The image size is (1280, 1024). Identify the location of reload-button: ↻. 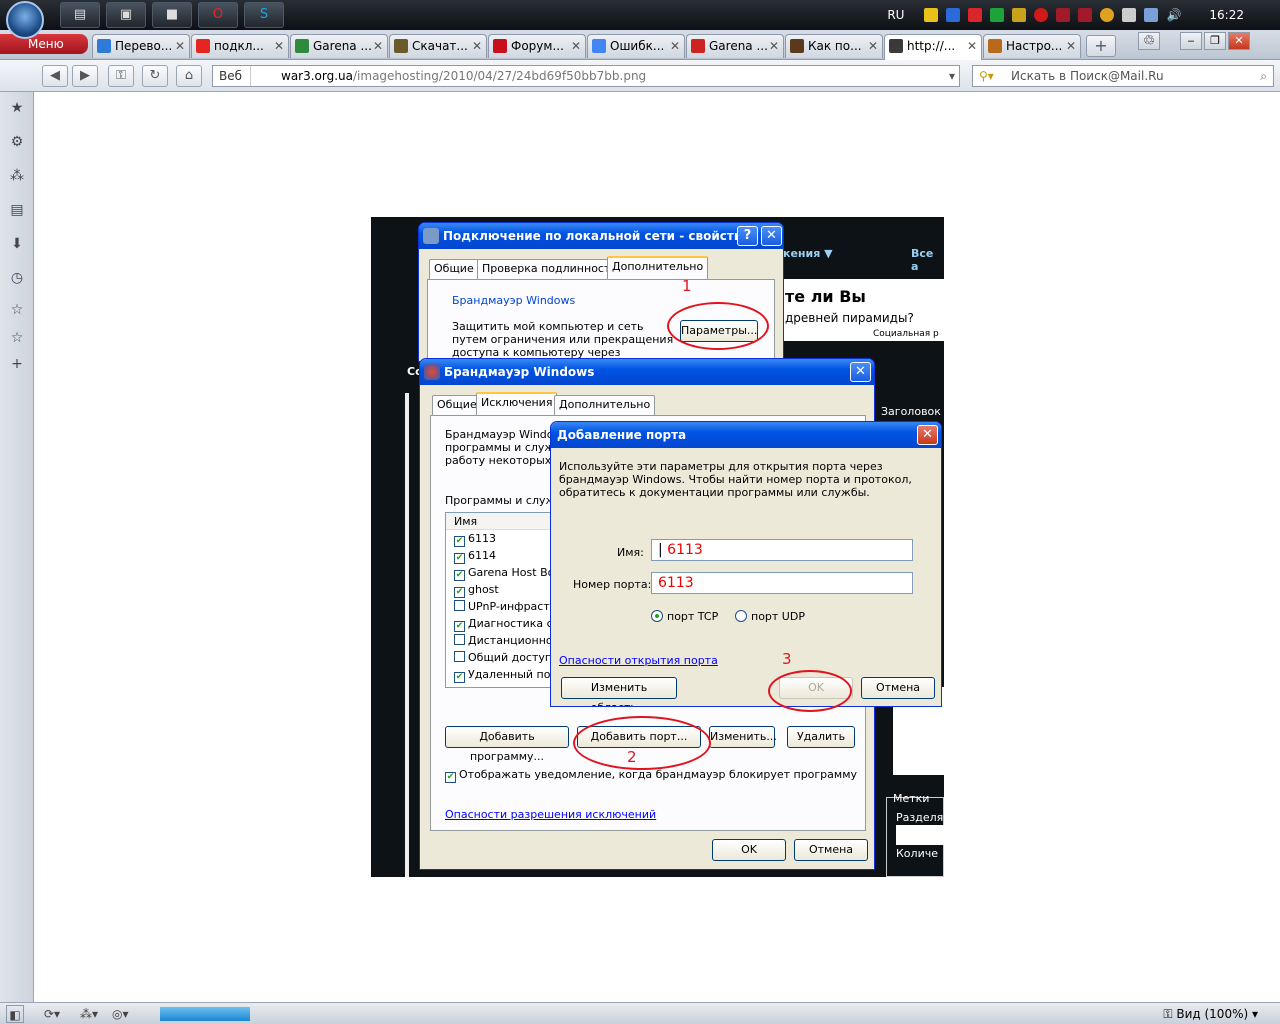
(155, 76).